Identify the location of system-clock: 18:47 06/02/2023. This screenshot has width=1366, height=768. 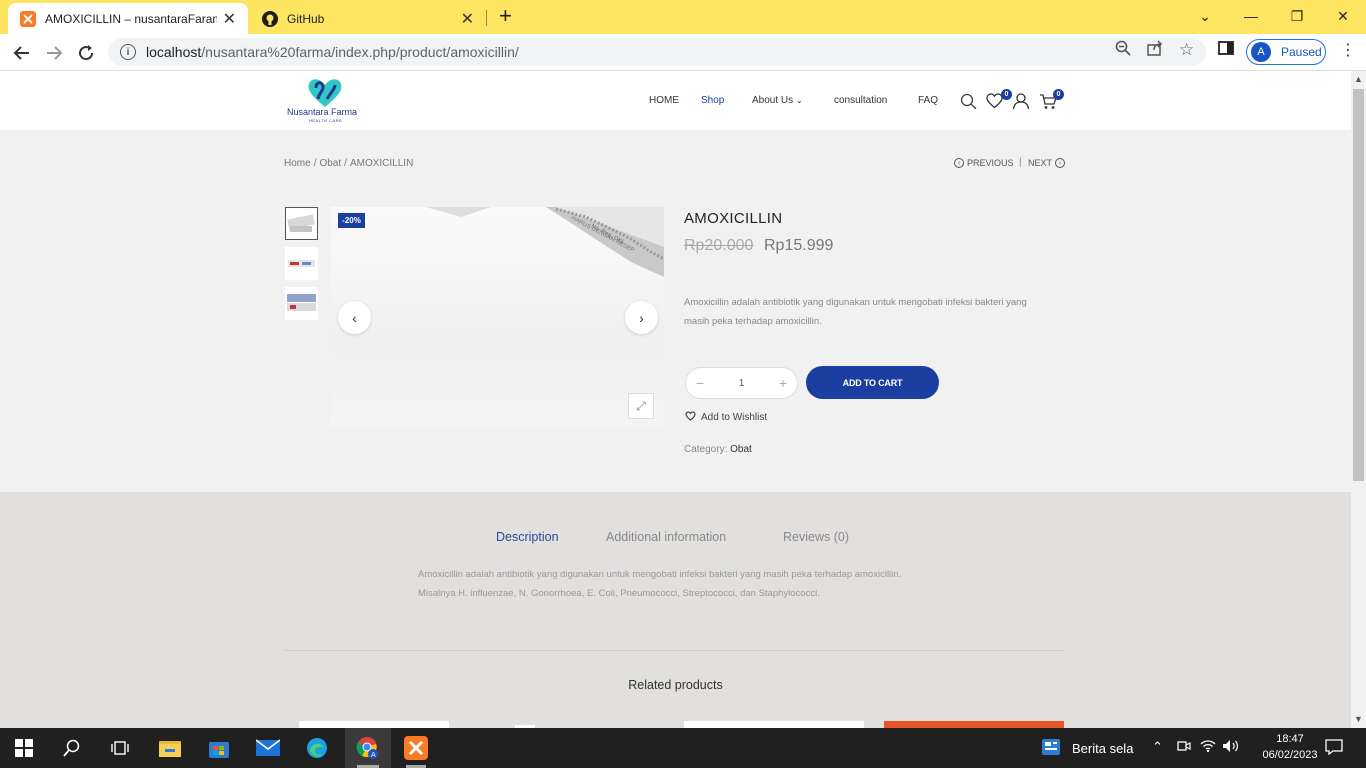
(1290, 747).